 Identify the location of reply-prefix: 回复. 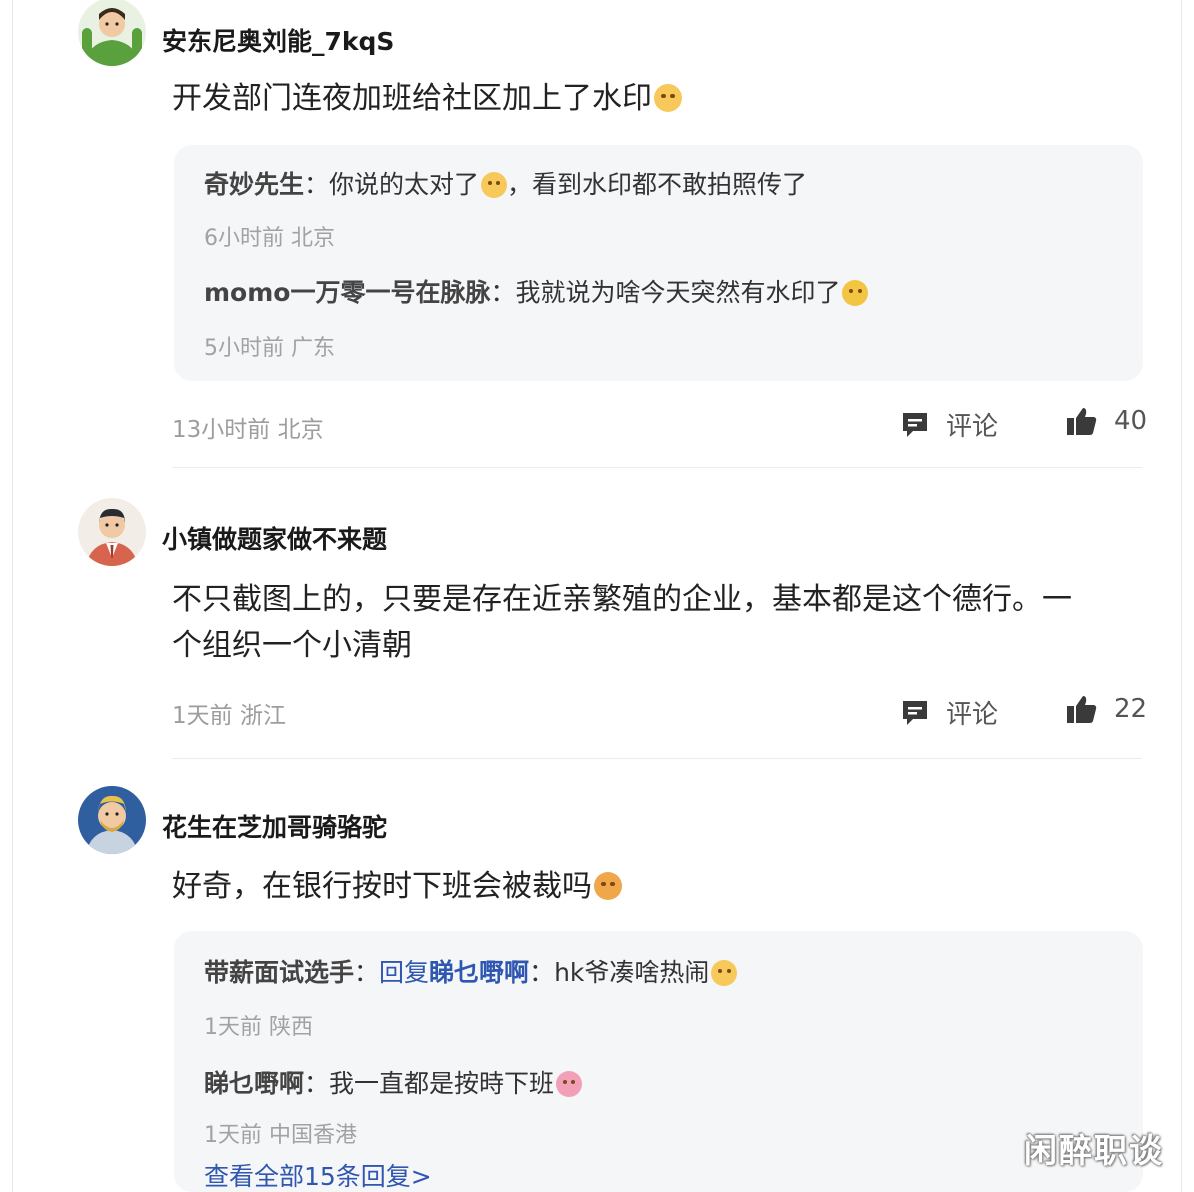
(404, 972).